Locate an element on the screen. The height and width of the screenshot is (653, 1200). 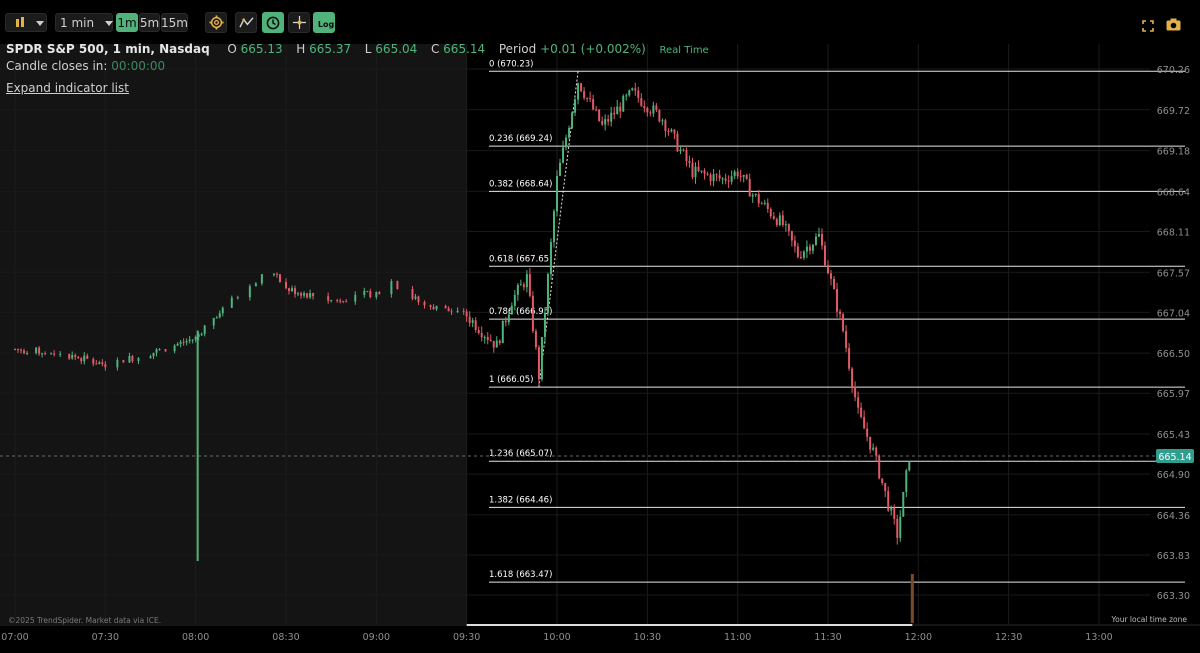
period-value: +0.01 (+0.002%) is located at coordinates (593, 49).